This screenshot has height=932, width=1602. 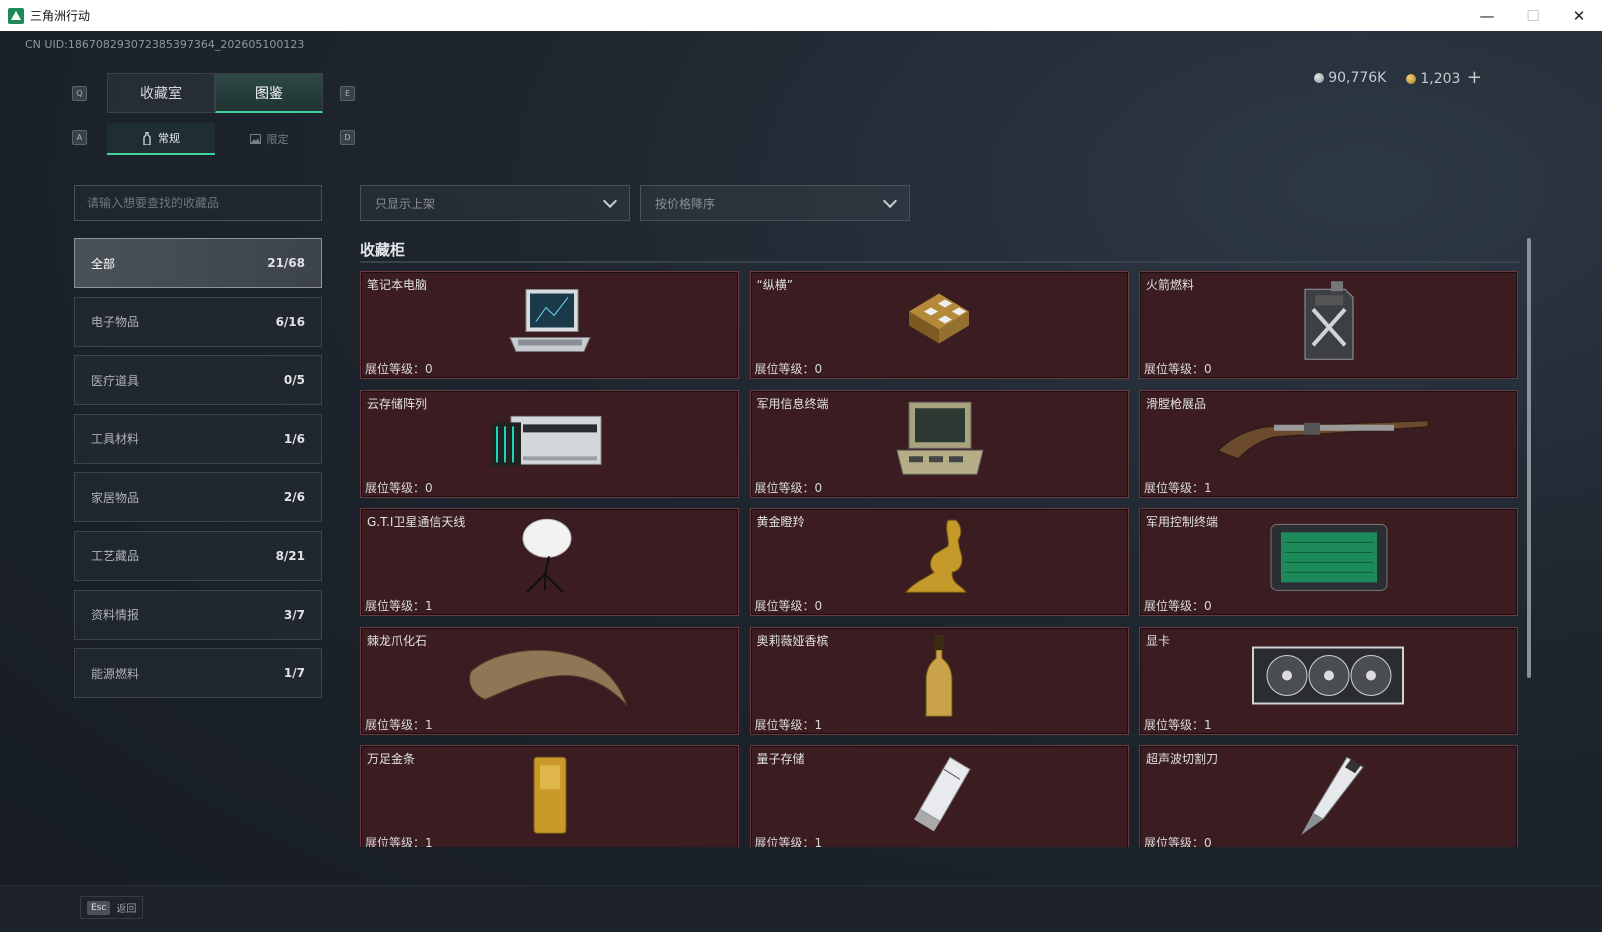 I want to click on shelf-filter-dropdown: 只显示上架, so click(x=495, y=203).